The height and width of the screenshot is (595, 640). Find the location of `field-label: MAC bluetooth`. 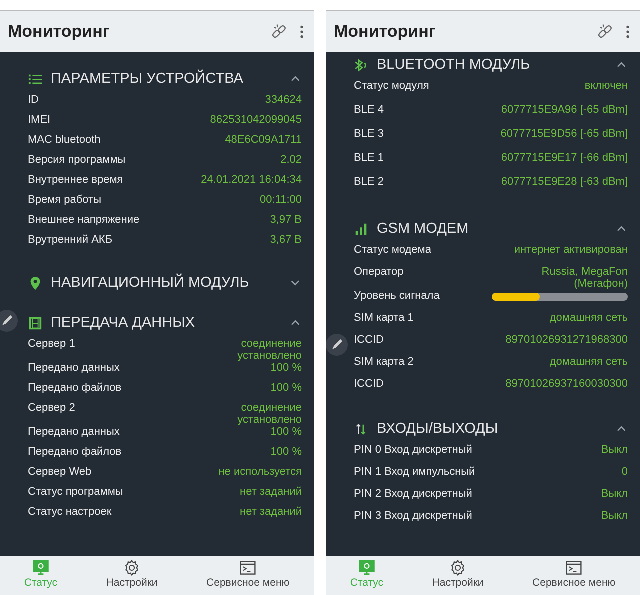

field-label: MAC bluetooth is located at coordinates (64, 140).